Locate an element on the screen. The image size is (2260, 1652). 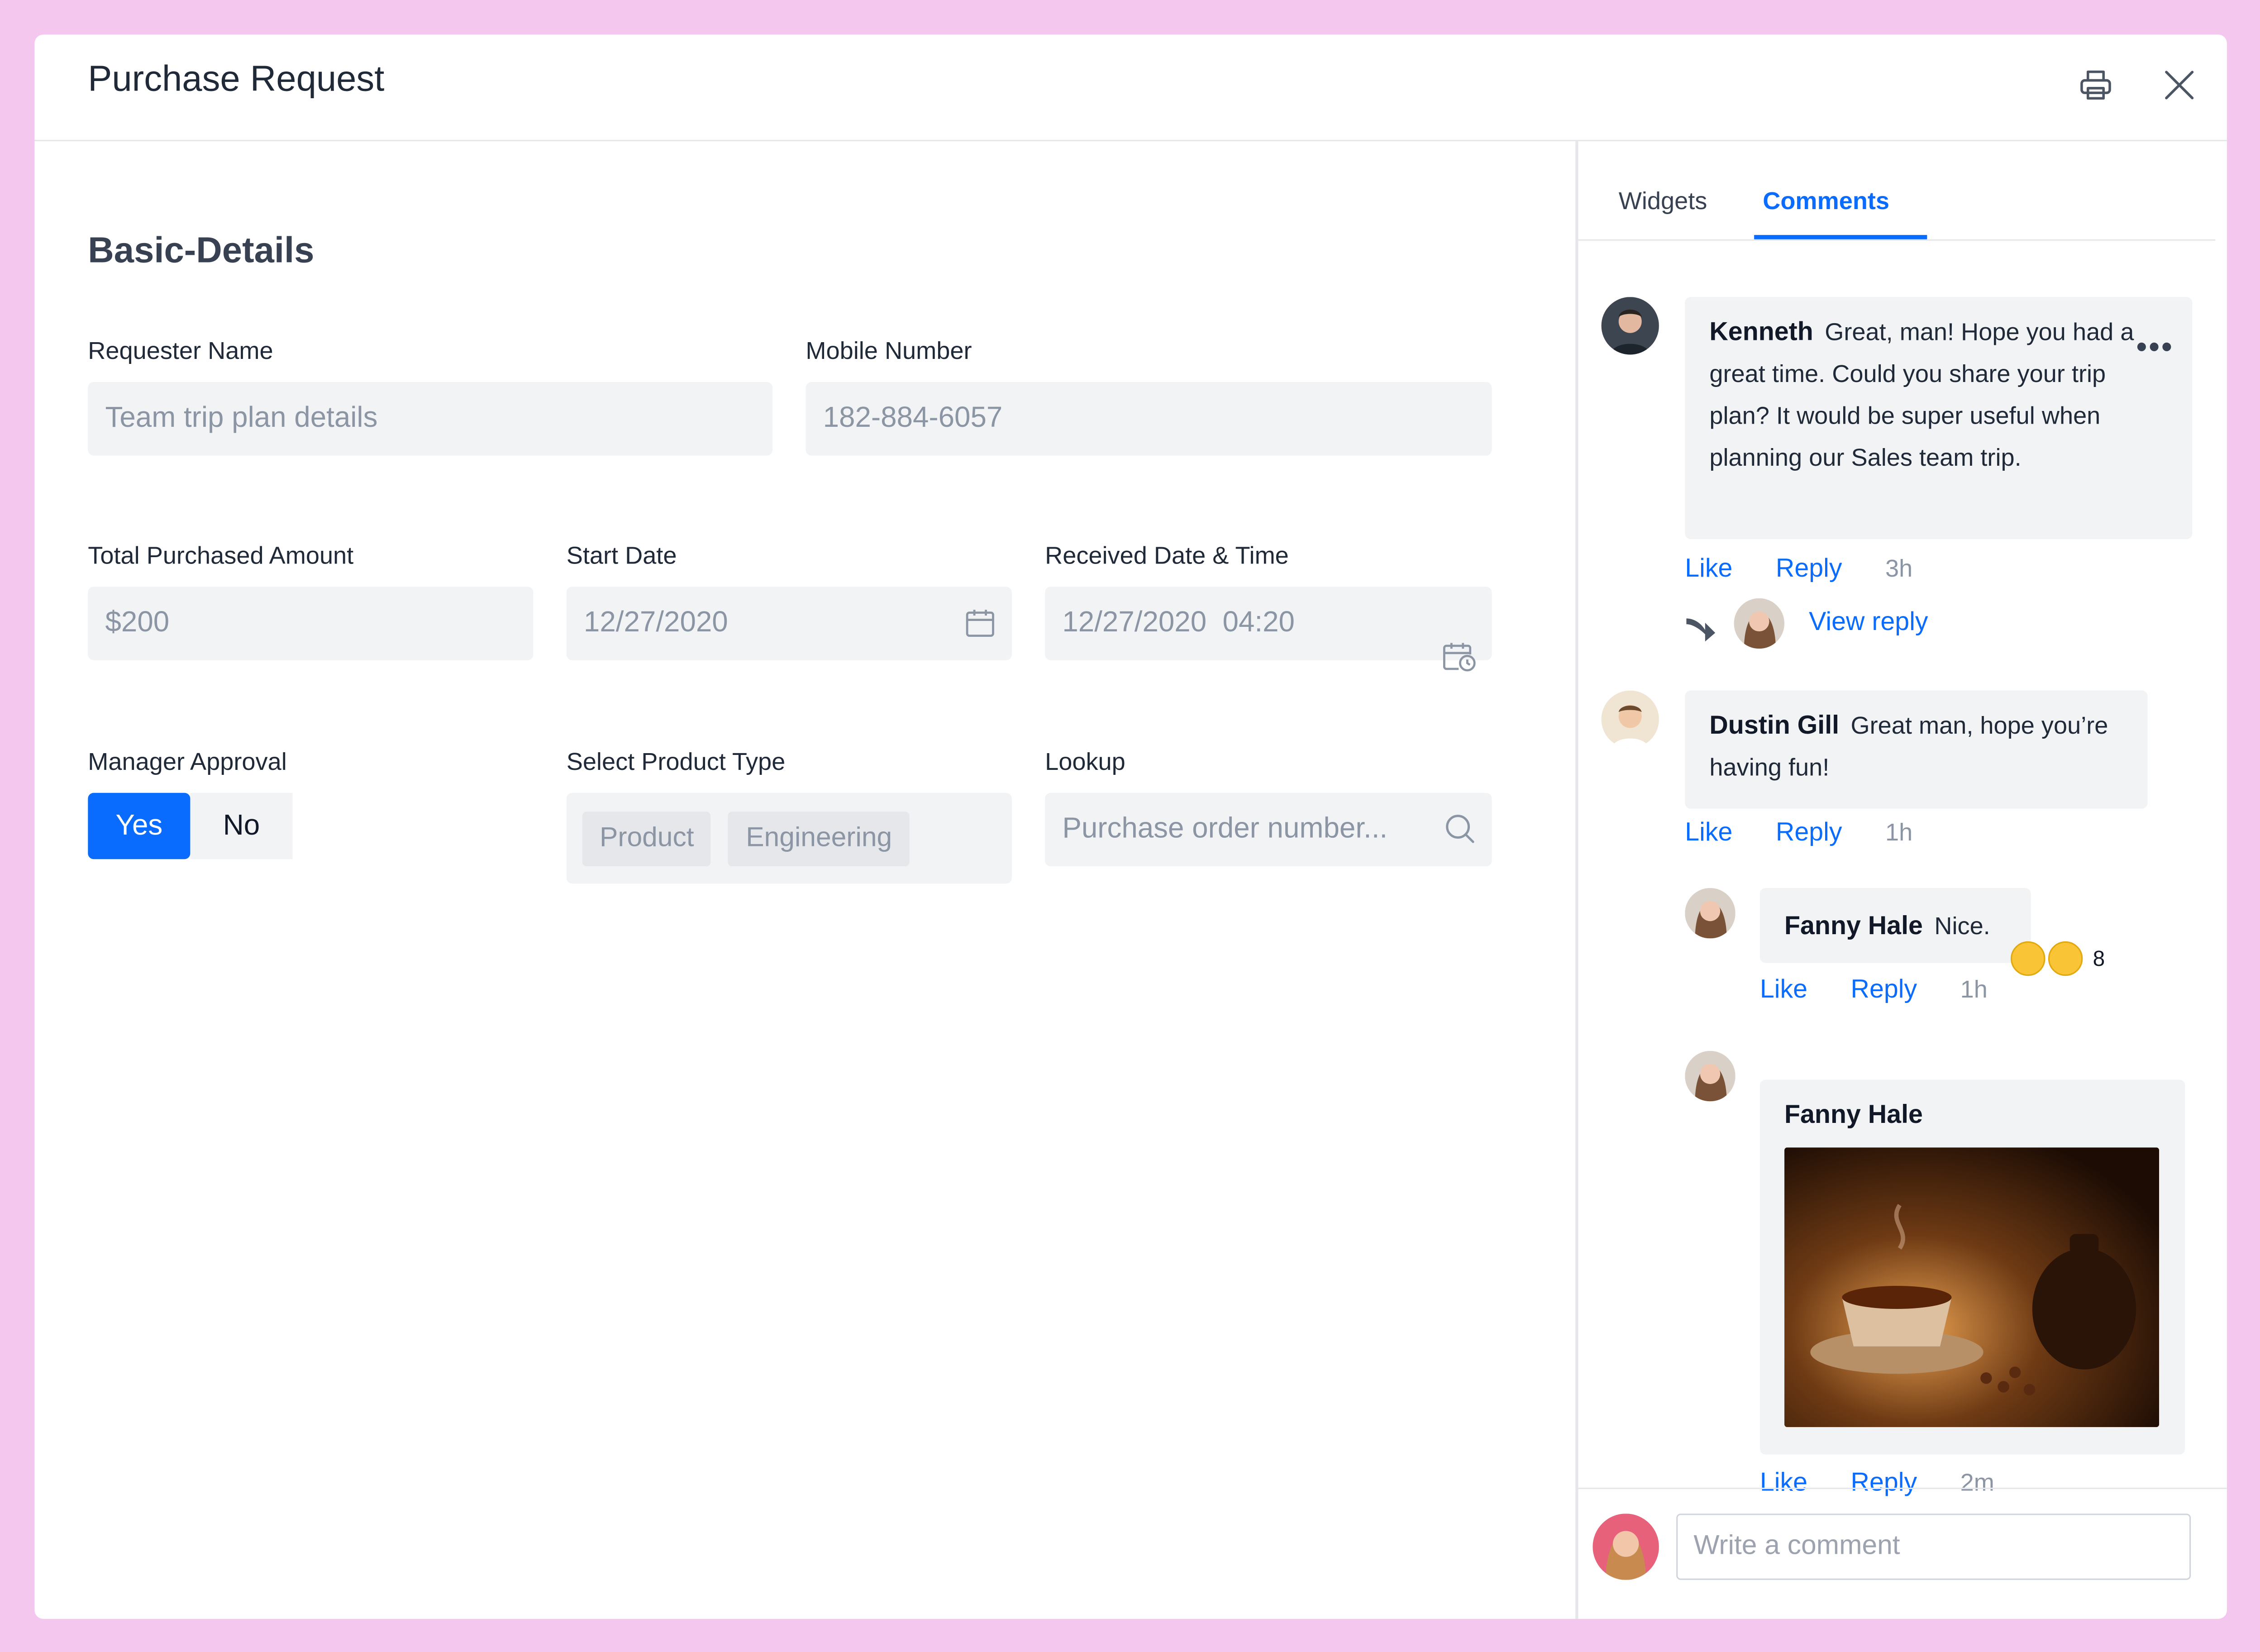
section-title: Basic-Details is located at coordinates (202, 250).